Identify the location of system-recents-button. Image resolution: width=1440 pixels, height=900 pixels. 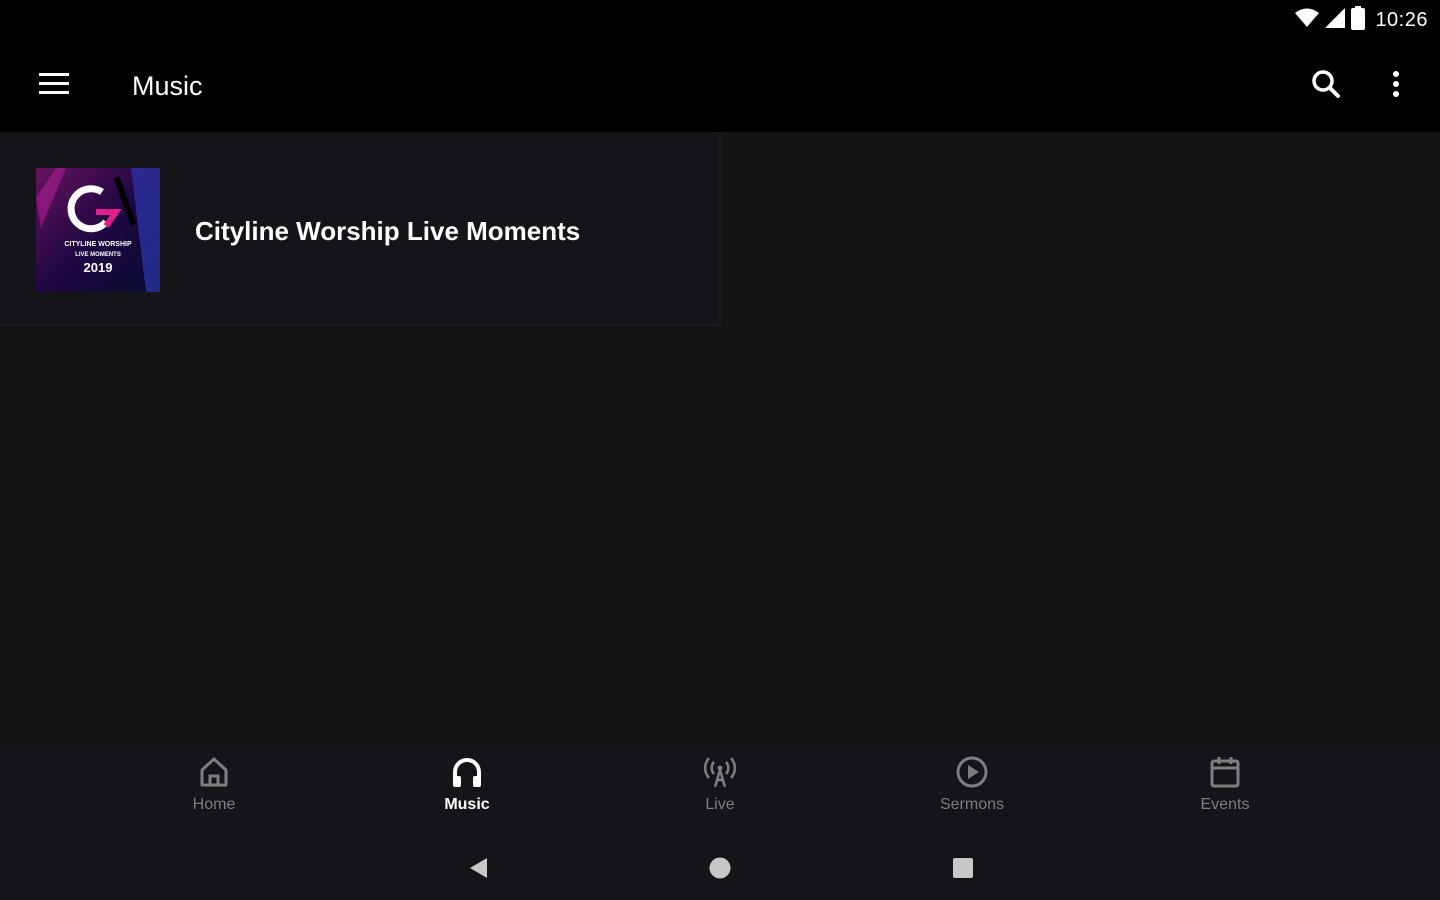
(963, 870).